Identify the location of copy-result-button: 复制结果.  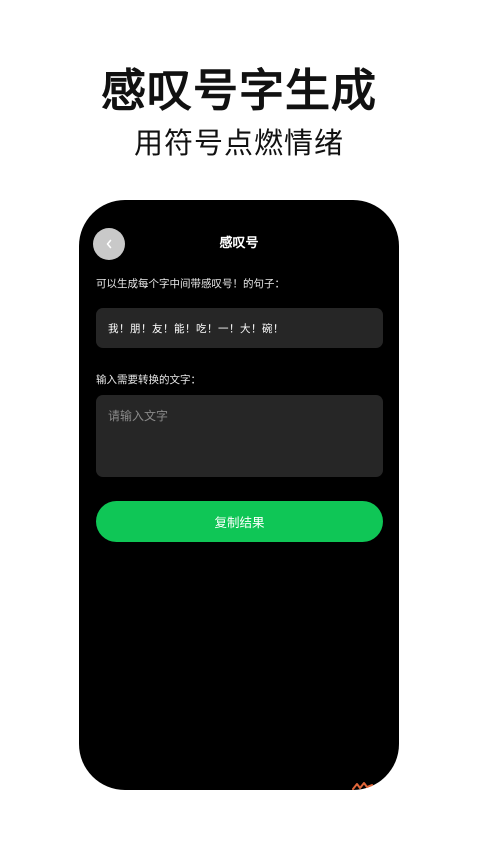
(239, 521).